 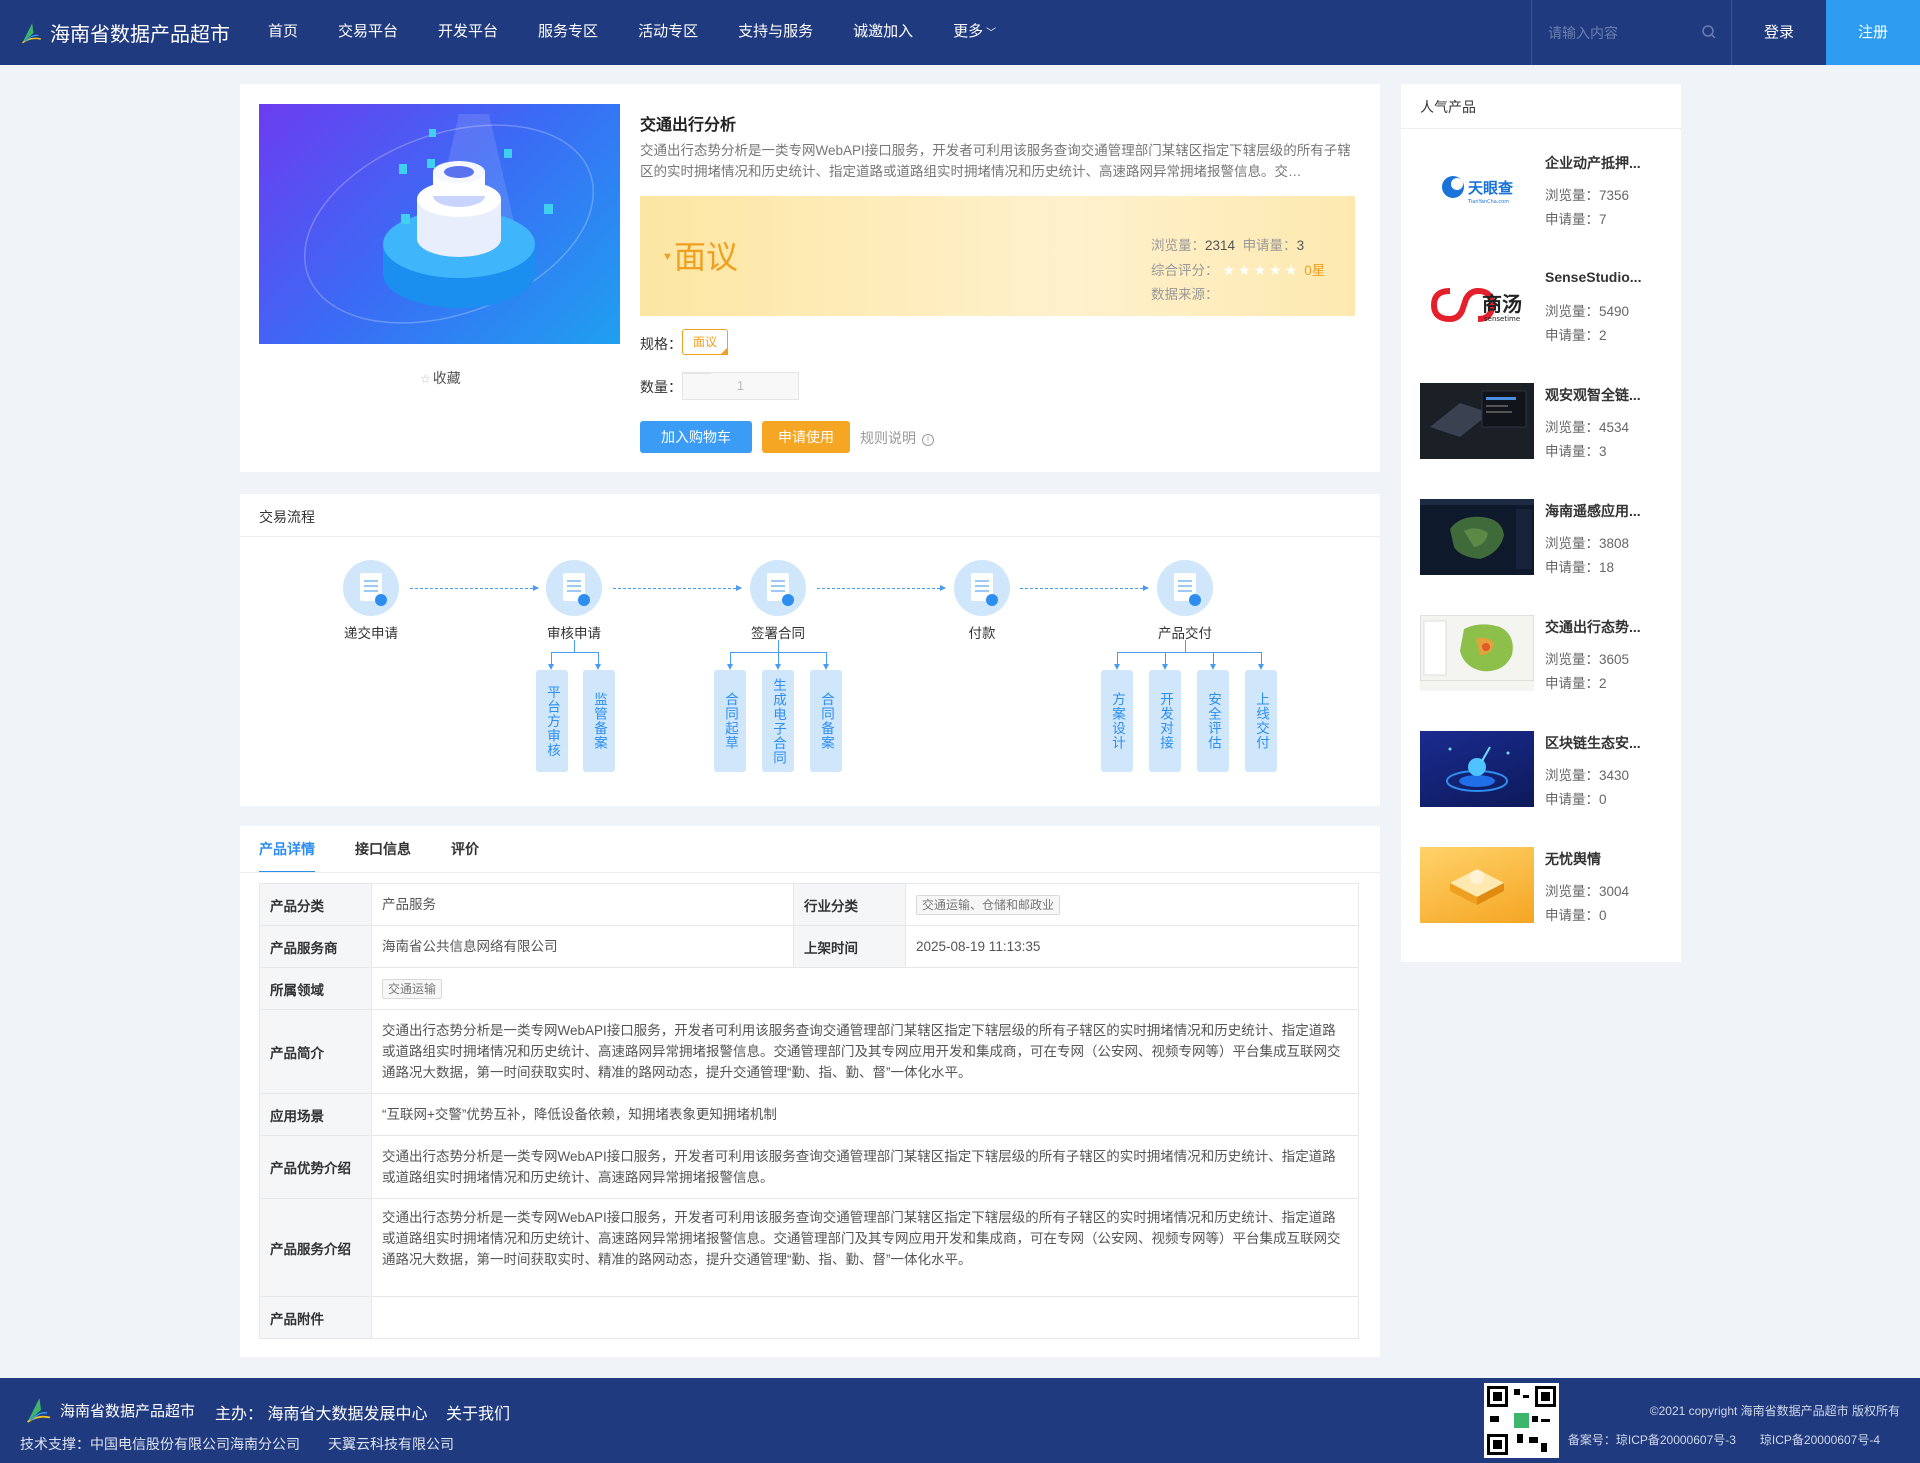 What do you see at coordinates (1261, 721) in the screenshot?
I see `substep-launch-delivery: 上线交付` at bounding box center [1261, 721].